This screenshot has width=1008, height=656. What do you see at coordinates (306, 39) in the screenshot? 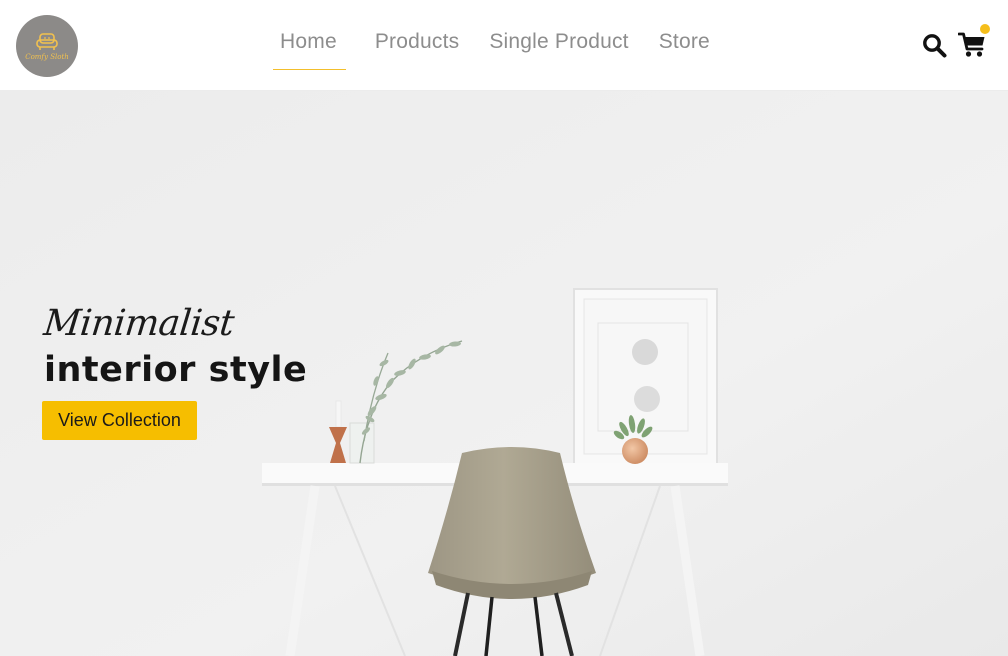
I see `nav-link-home: Home` at bounding box center [306, 39].